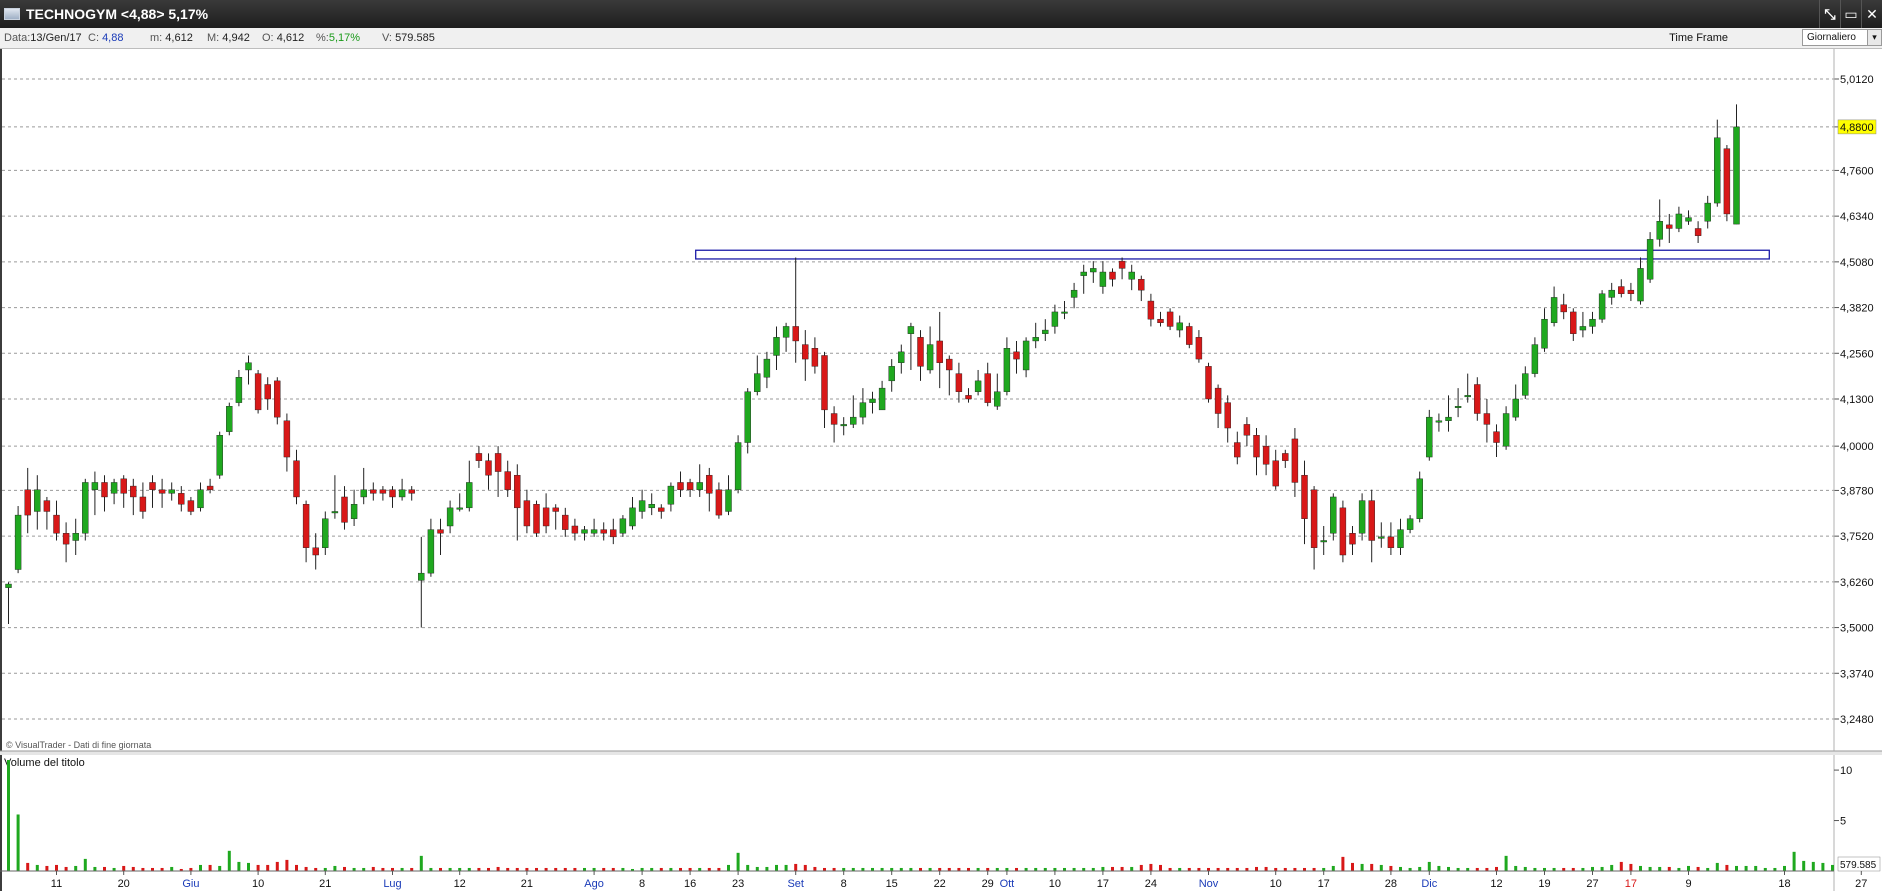 Image resolution: width=1882 pixels, height=891 pixels. What do you see at coordinates (1055, 884) in the screenshot?
I see `x-tick-label: 10` at bounding box center [1055, 884].